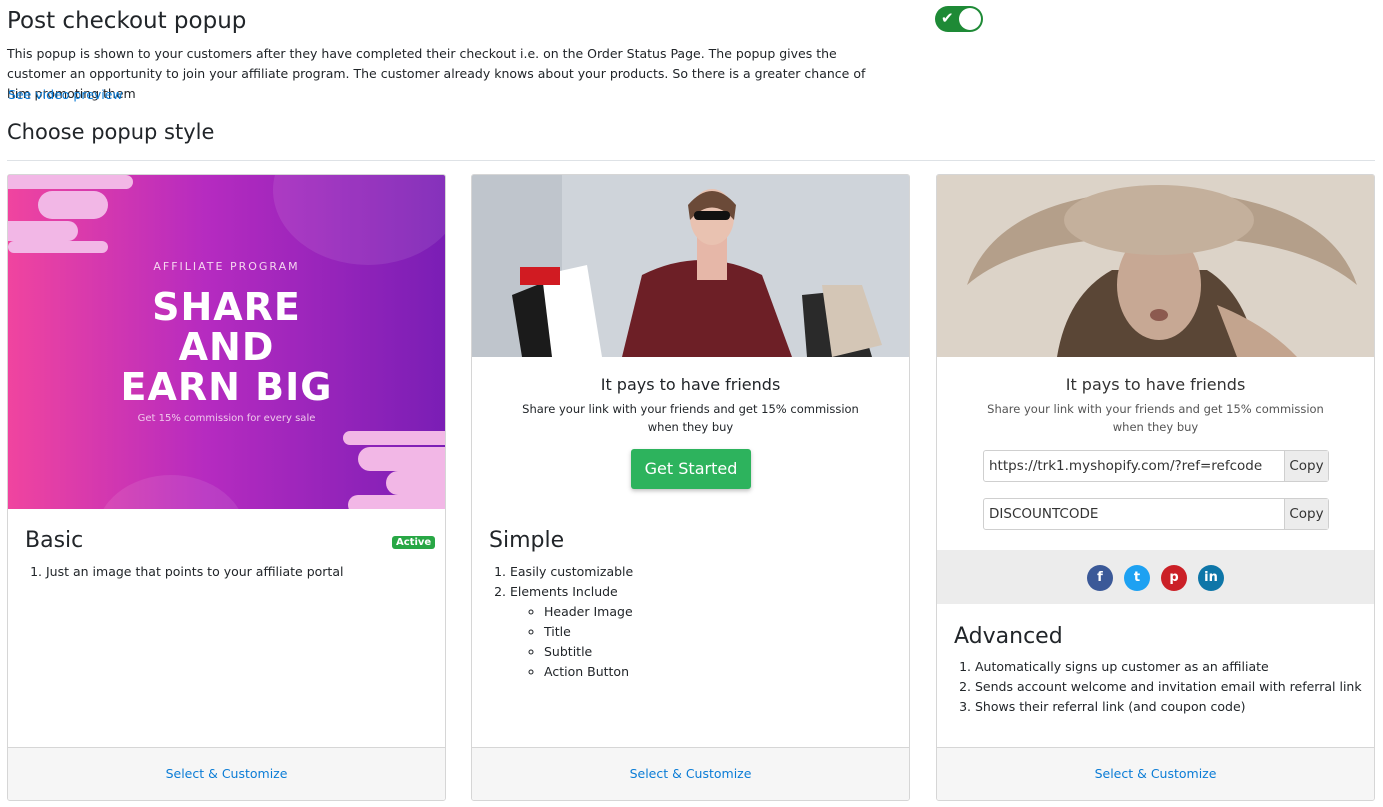 Image resolution: width=1383 pixels, height=807 pixels. I want to click on headline-line: EARN BIG, so click(226, 387).